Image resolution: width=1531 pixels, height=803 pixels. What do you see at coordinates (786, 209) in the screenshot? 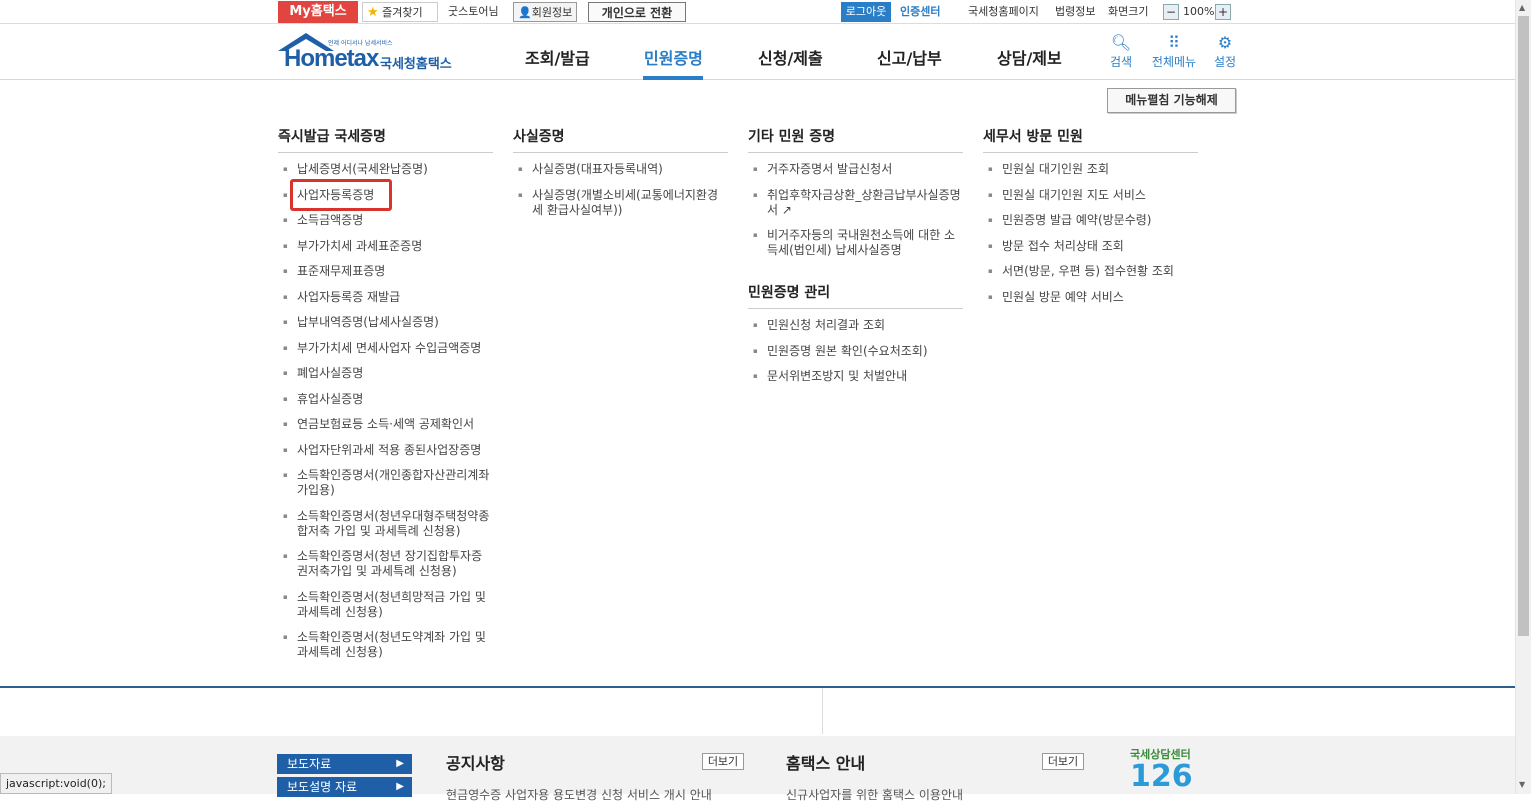
I see `external-link-icon: ↗` at bounding box center [786, 209].